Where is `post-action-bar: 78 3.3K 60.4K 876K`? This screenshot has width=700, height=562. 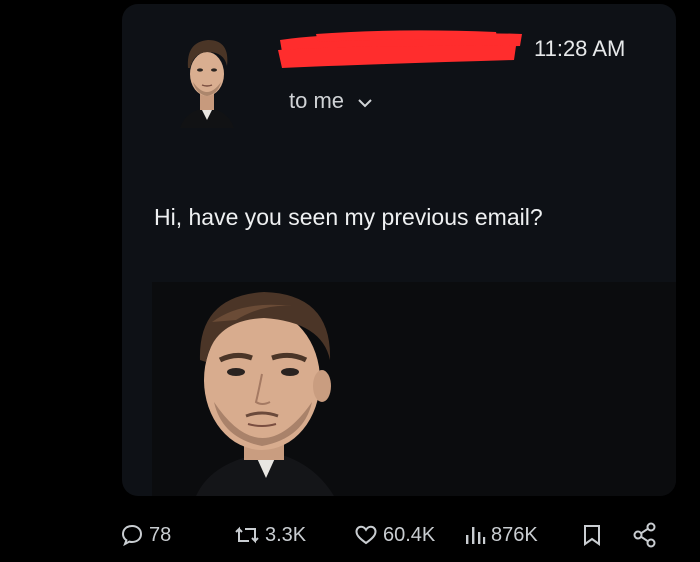
post-action-bar: 78 3.3K 60.4K 876K is located at coordinates (394, 535).